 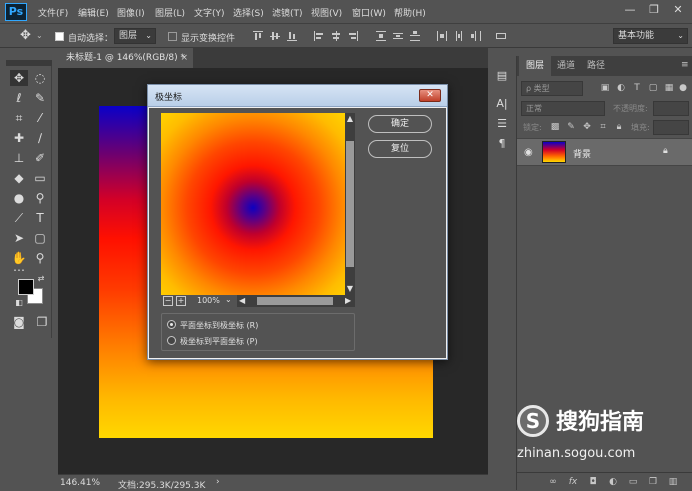 What do you see at coordinates (685, 65) in the screenshot?
I see `panel-menu-icon: ≡` at bounding box center [685, 65].